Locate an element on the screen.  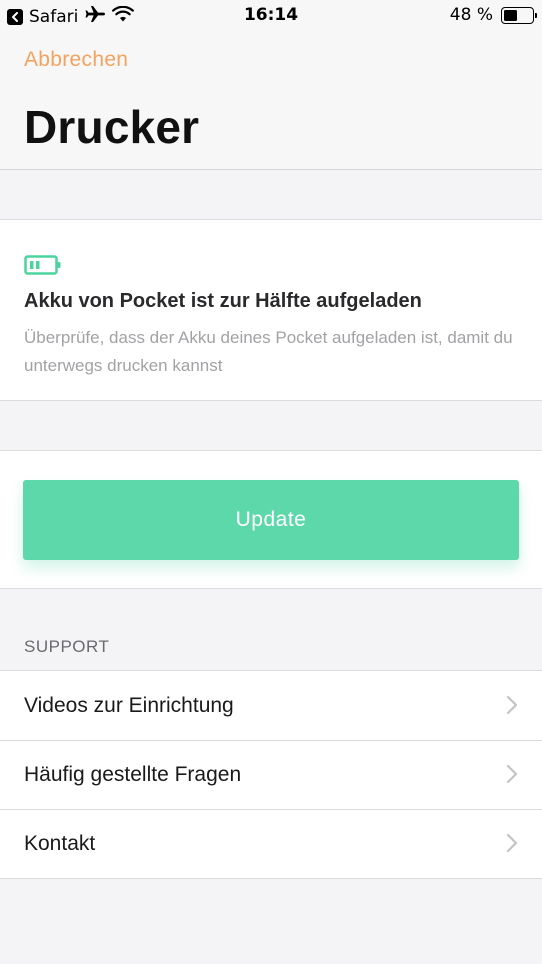
status-bar: Safari 16:14 48 % is located at coordinates (271, 16).